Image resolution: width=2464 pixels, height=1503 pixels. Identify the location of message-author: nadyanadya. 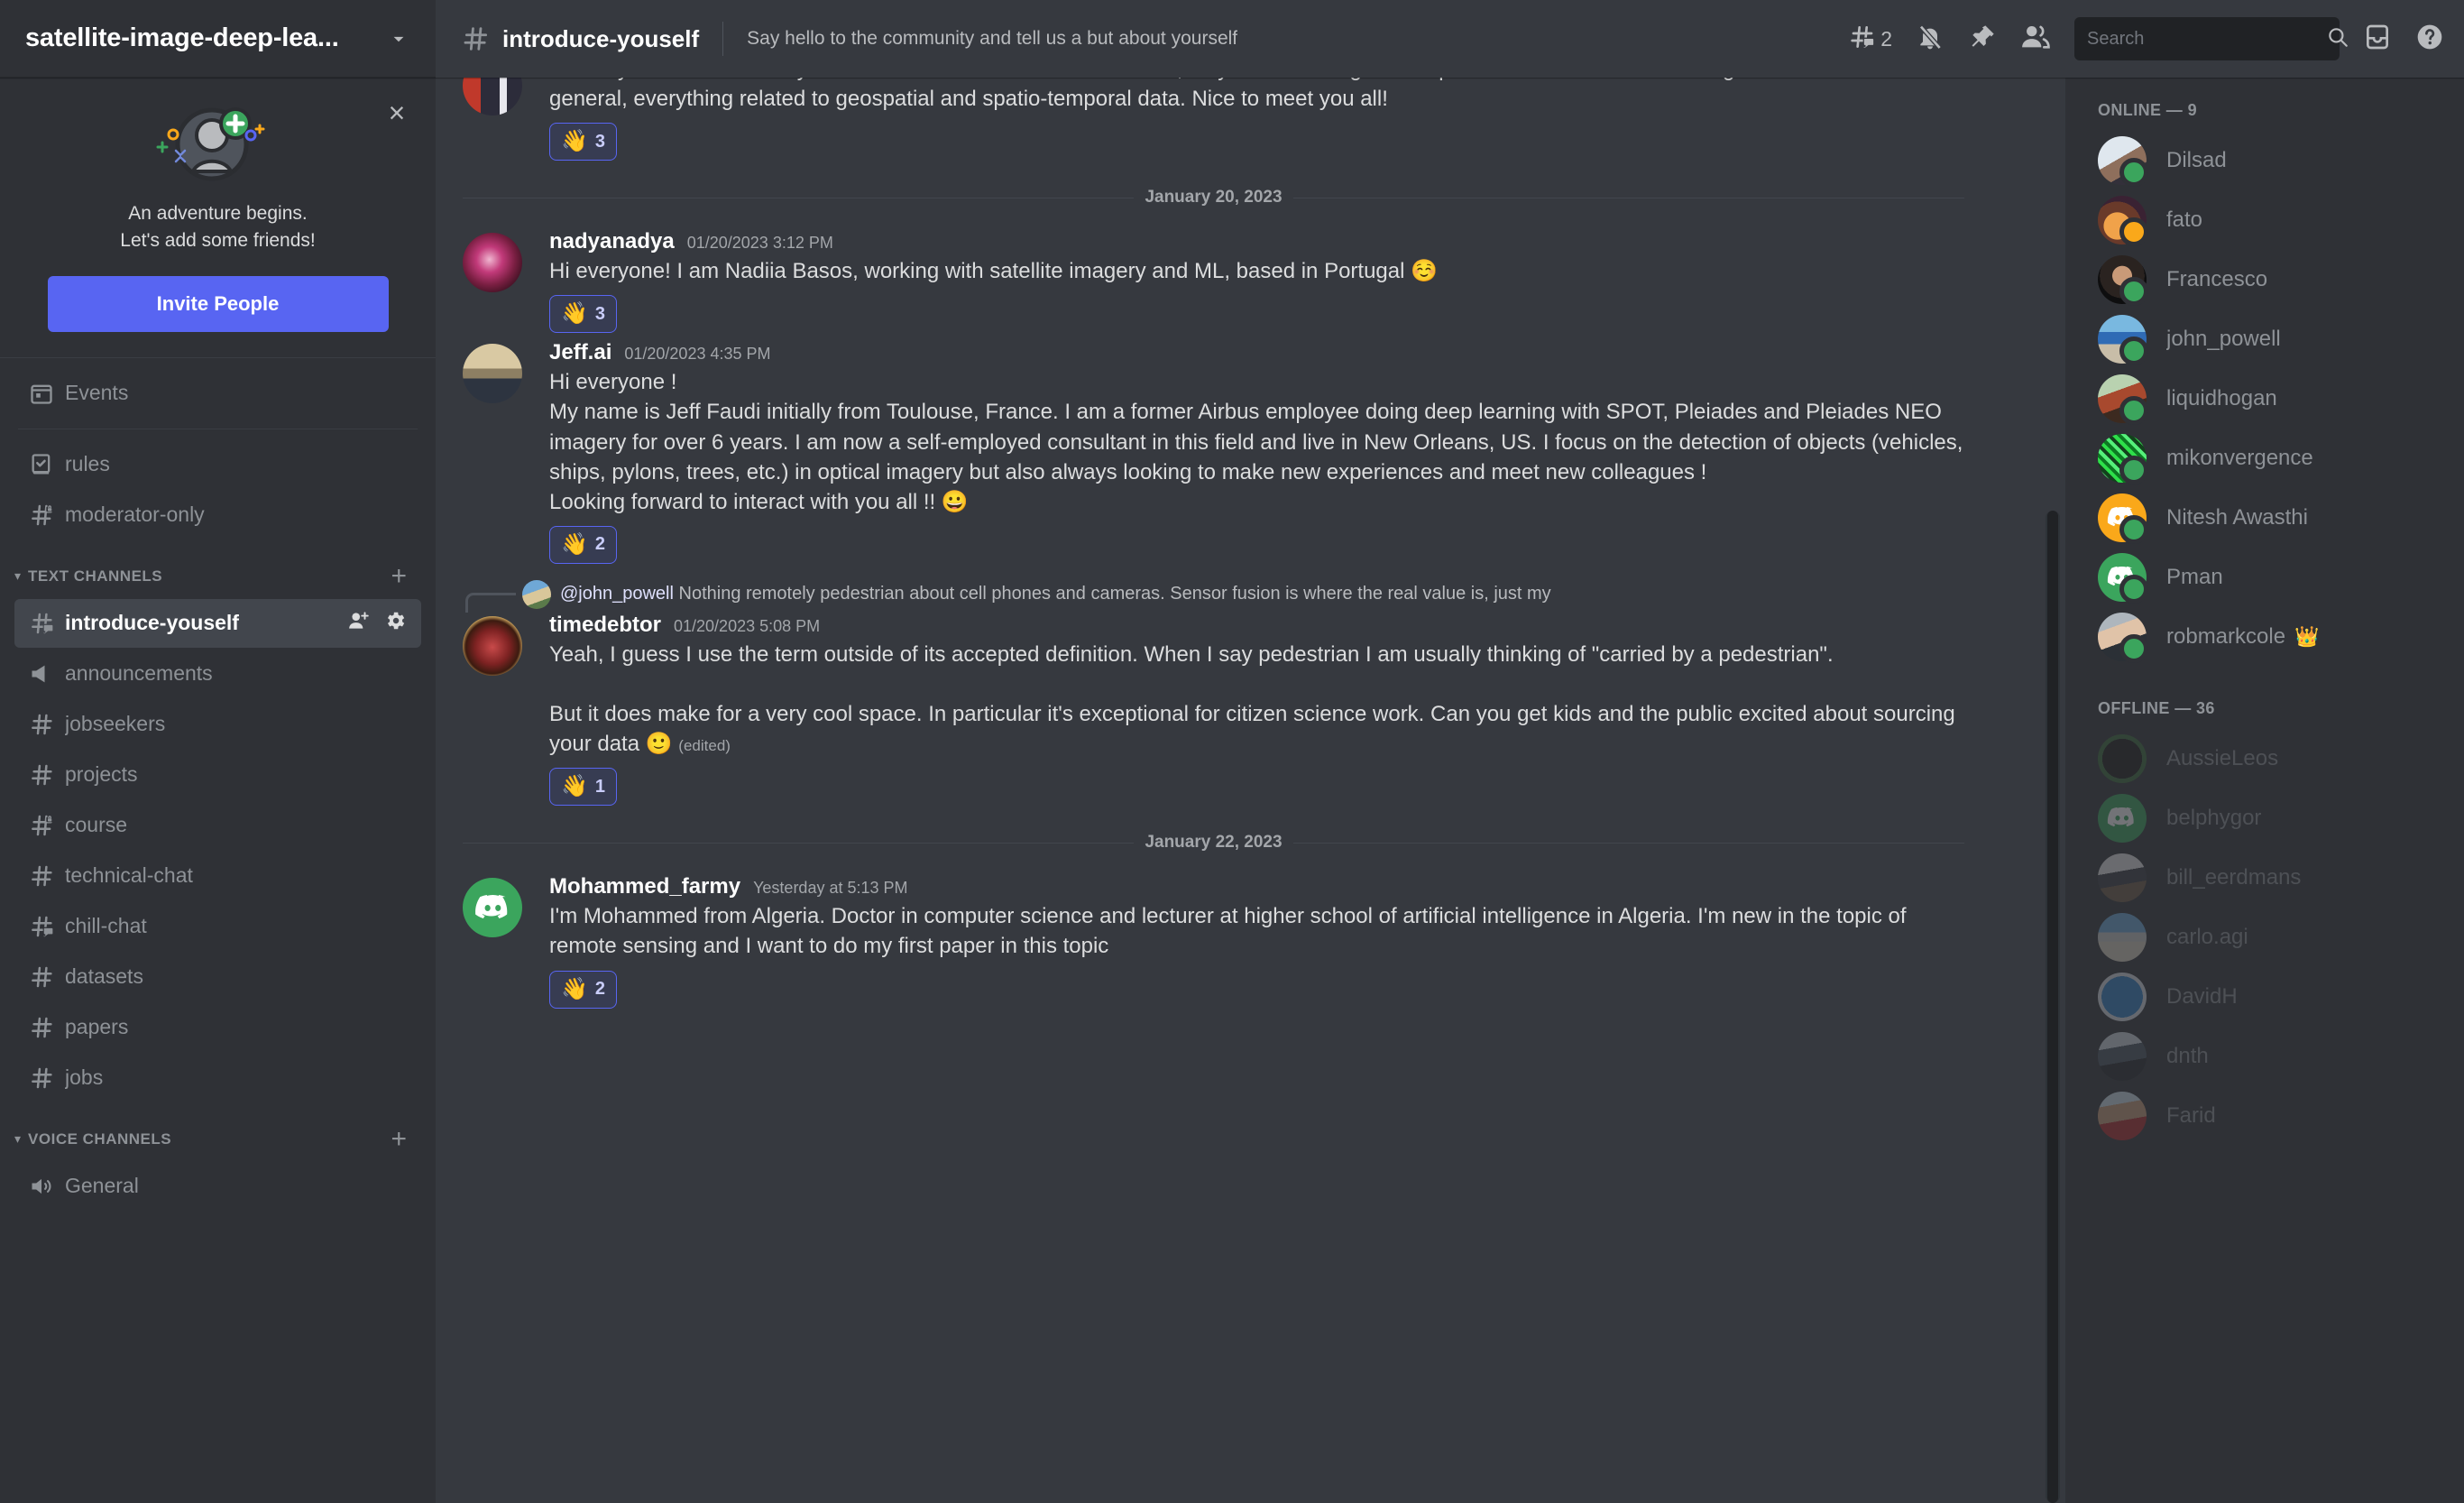
(612, 241).